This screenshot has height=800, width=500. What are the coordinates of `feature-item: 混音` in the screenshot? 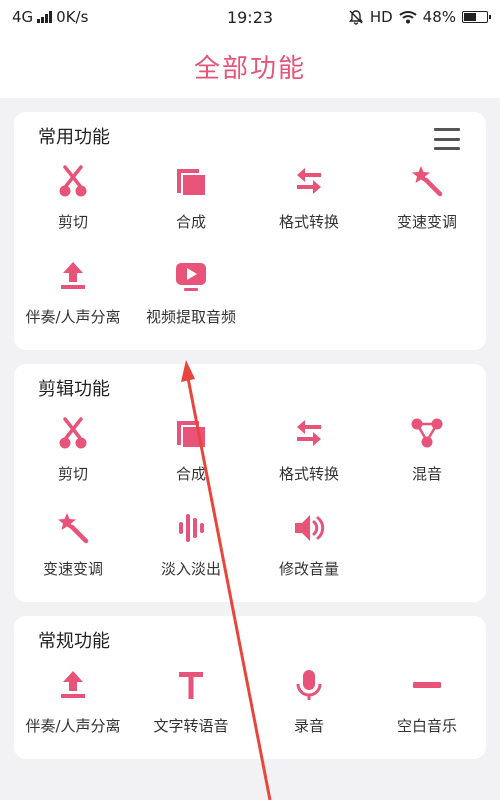 It's located at (427, 449).